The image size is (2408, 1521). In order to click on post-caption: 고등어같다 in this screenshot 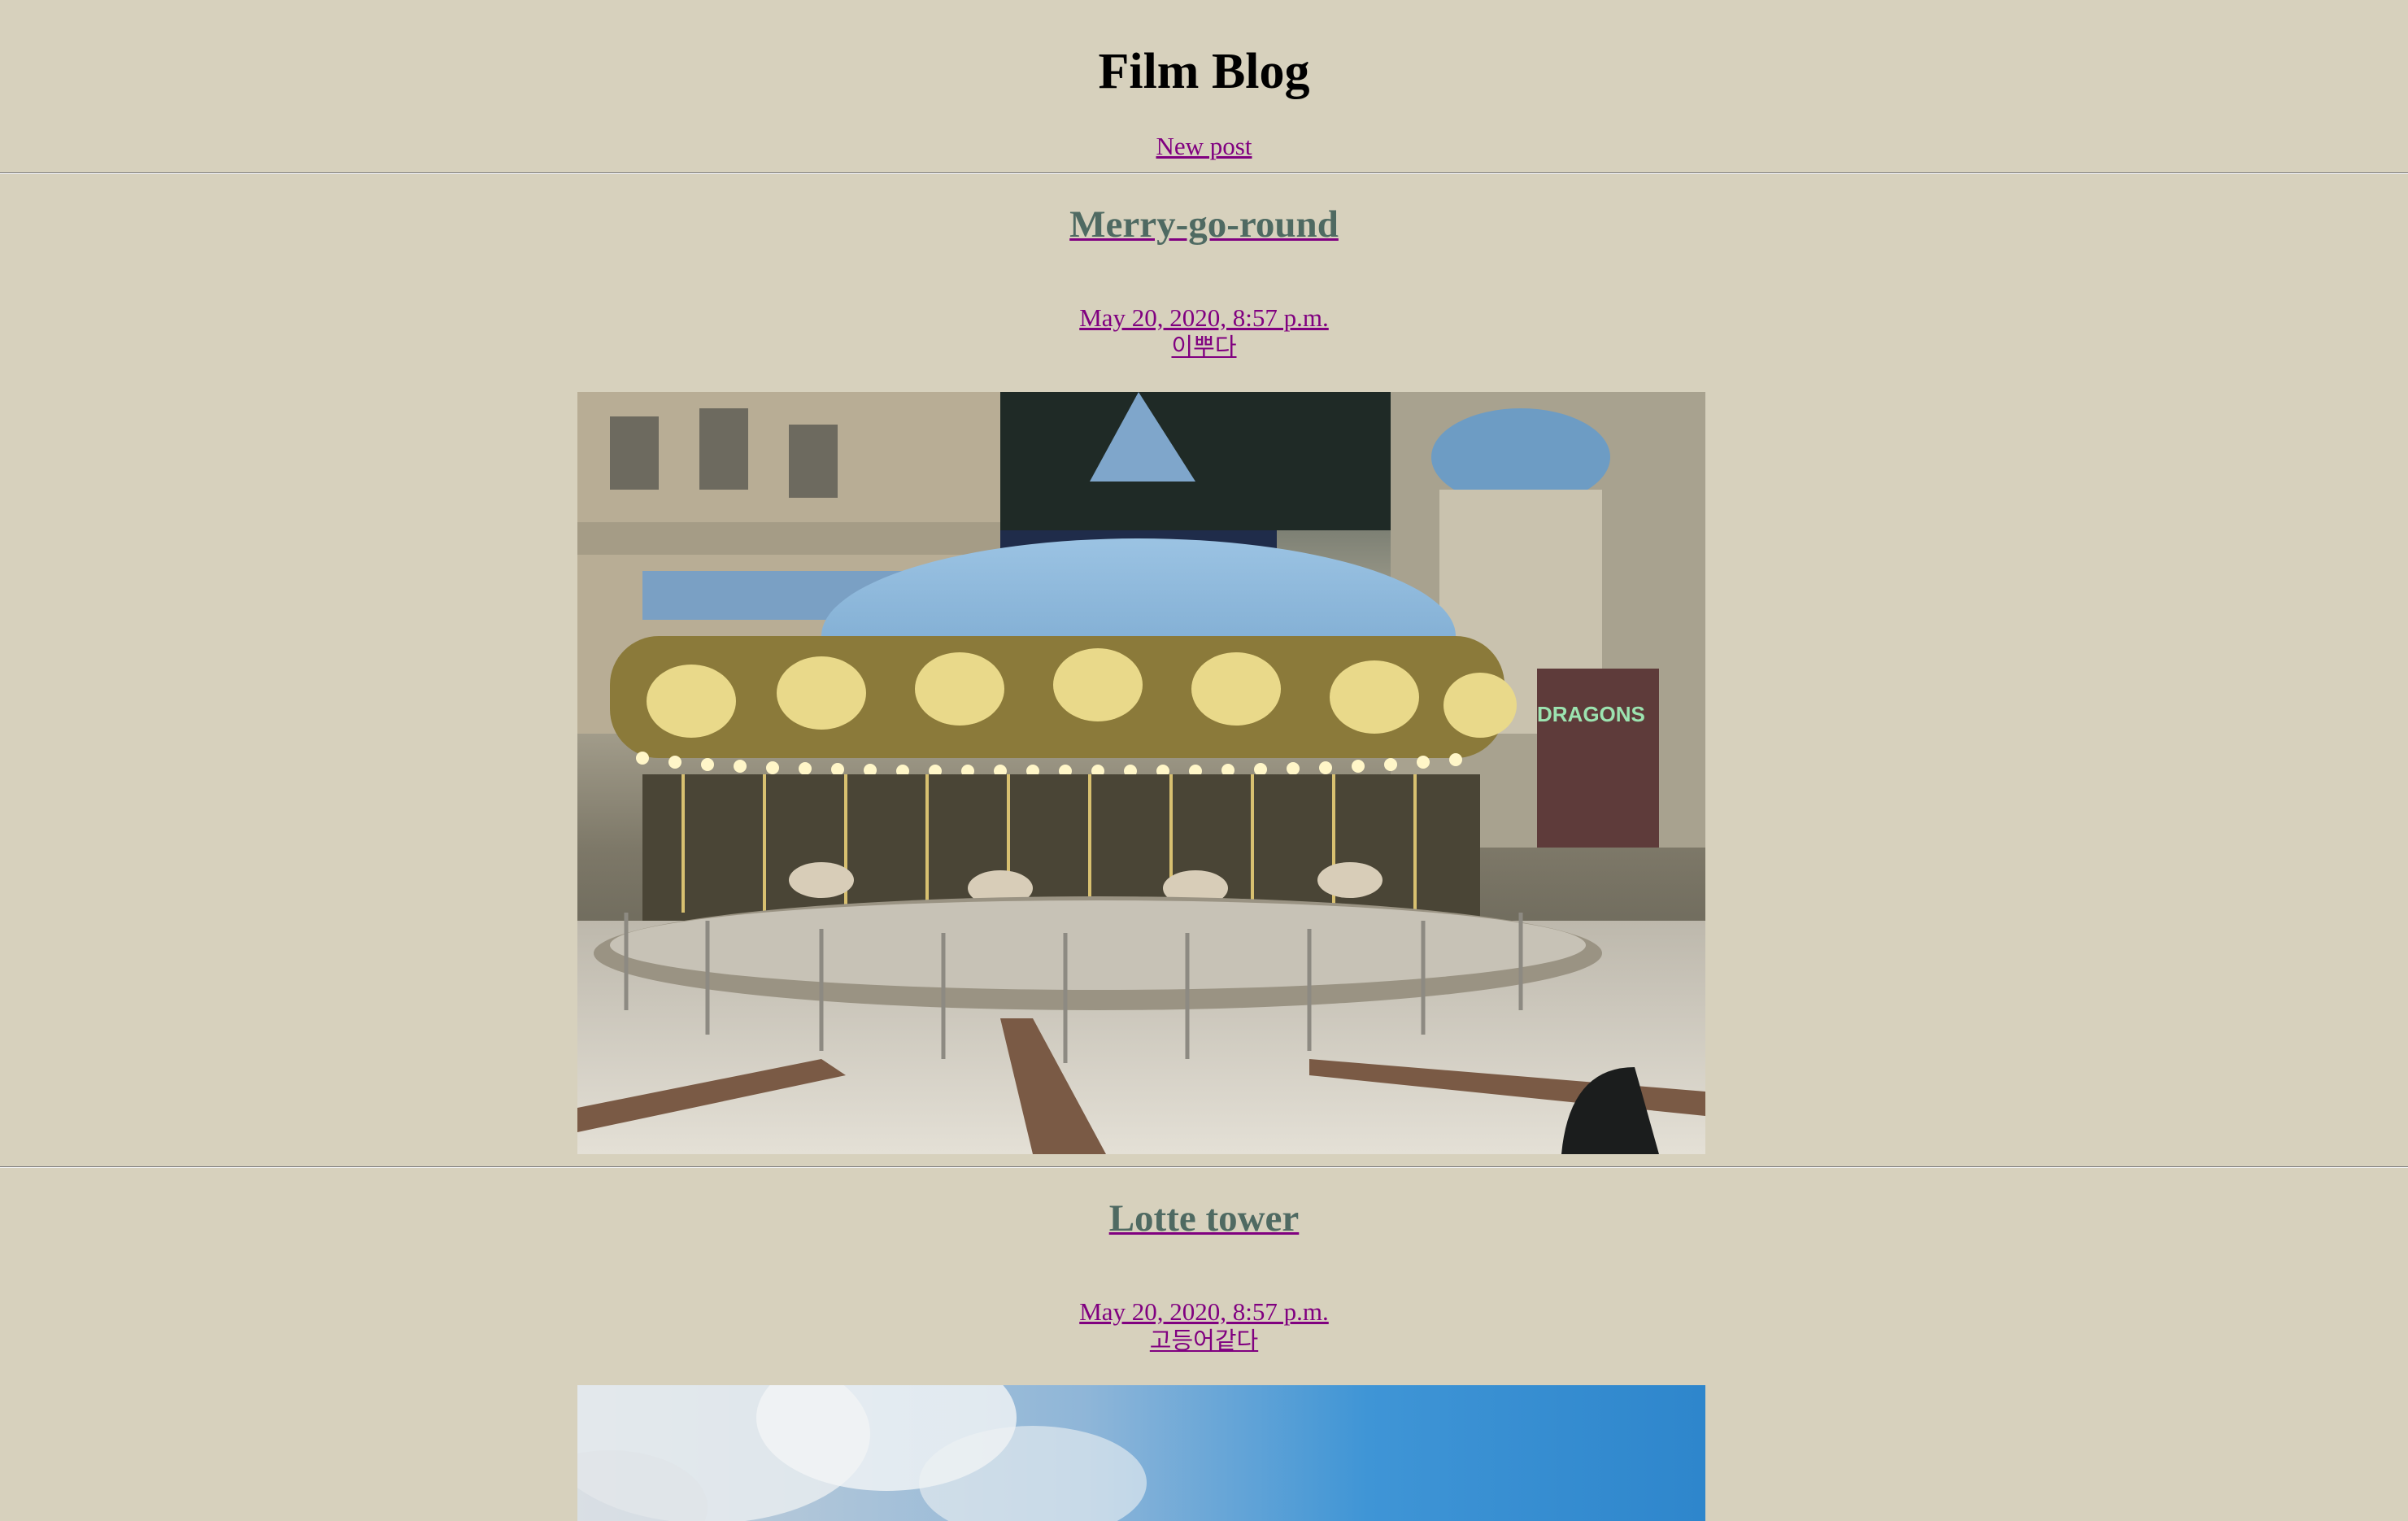, I will do `click(1204, 1340)`.